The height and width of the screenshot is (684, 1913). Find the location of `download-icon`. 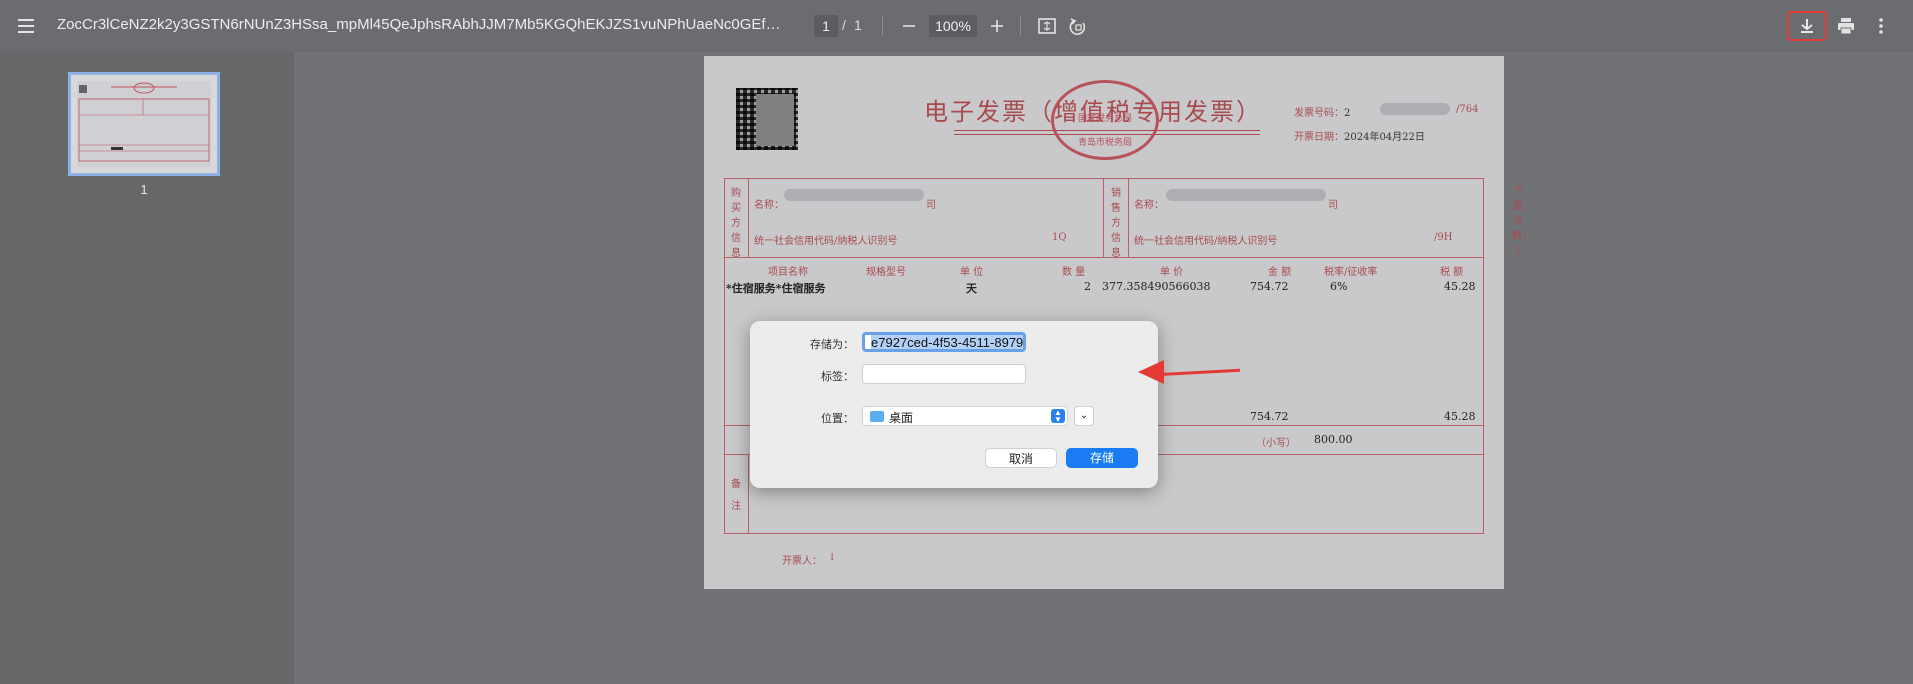

download-icon is located at coordinates (1807, 26).